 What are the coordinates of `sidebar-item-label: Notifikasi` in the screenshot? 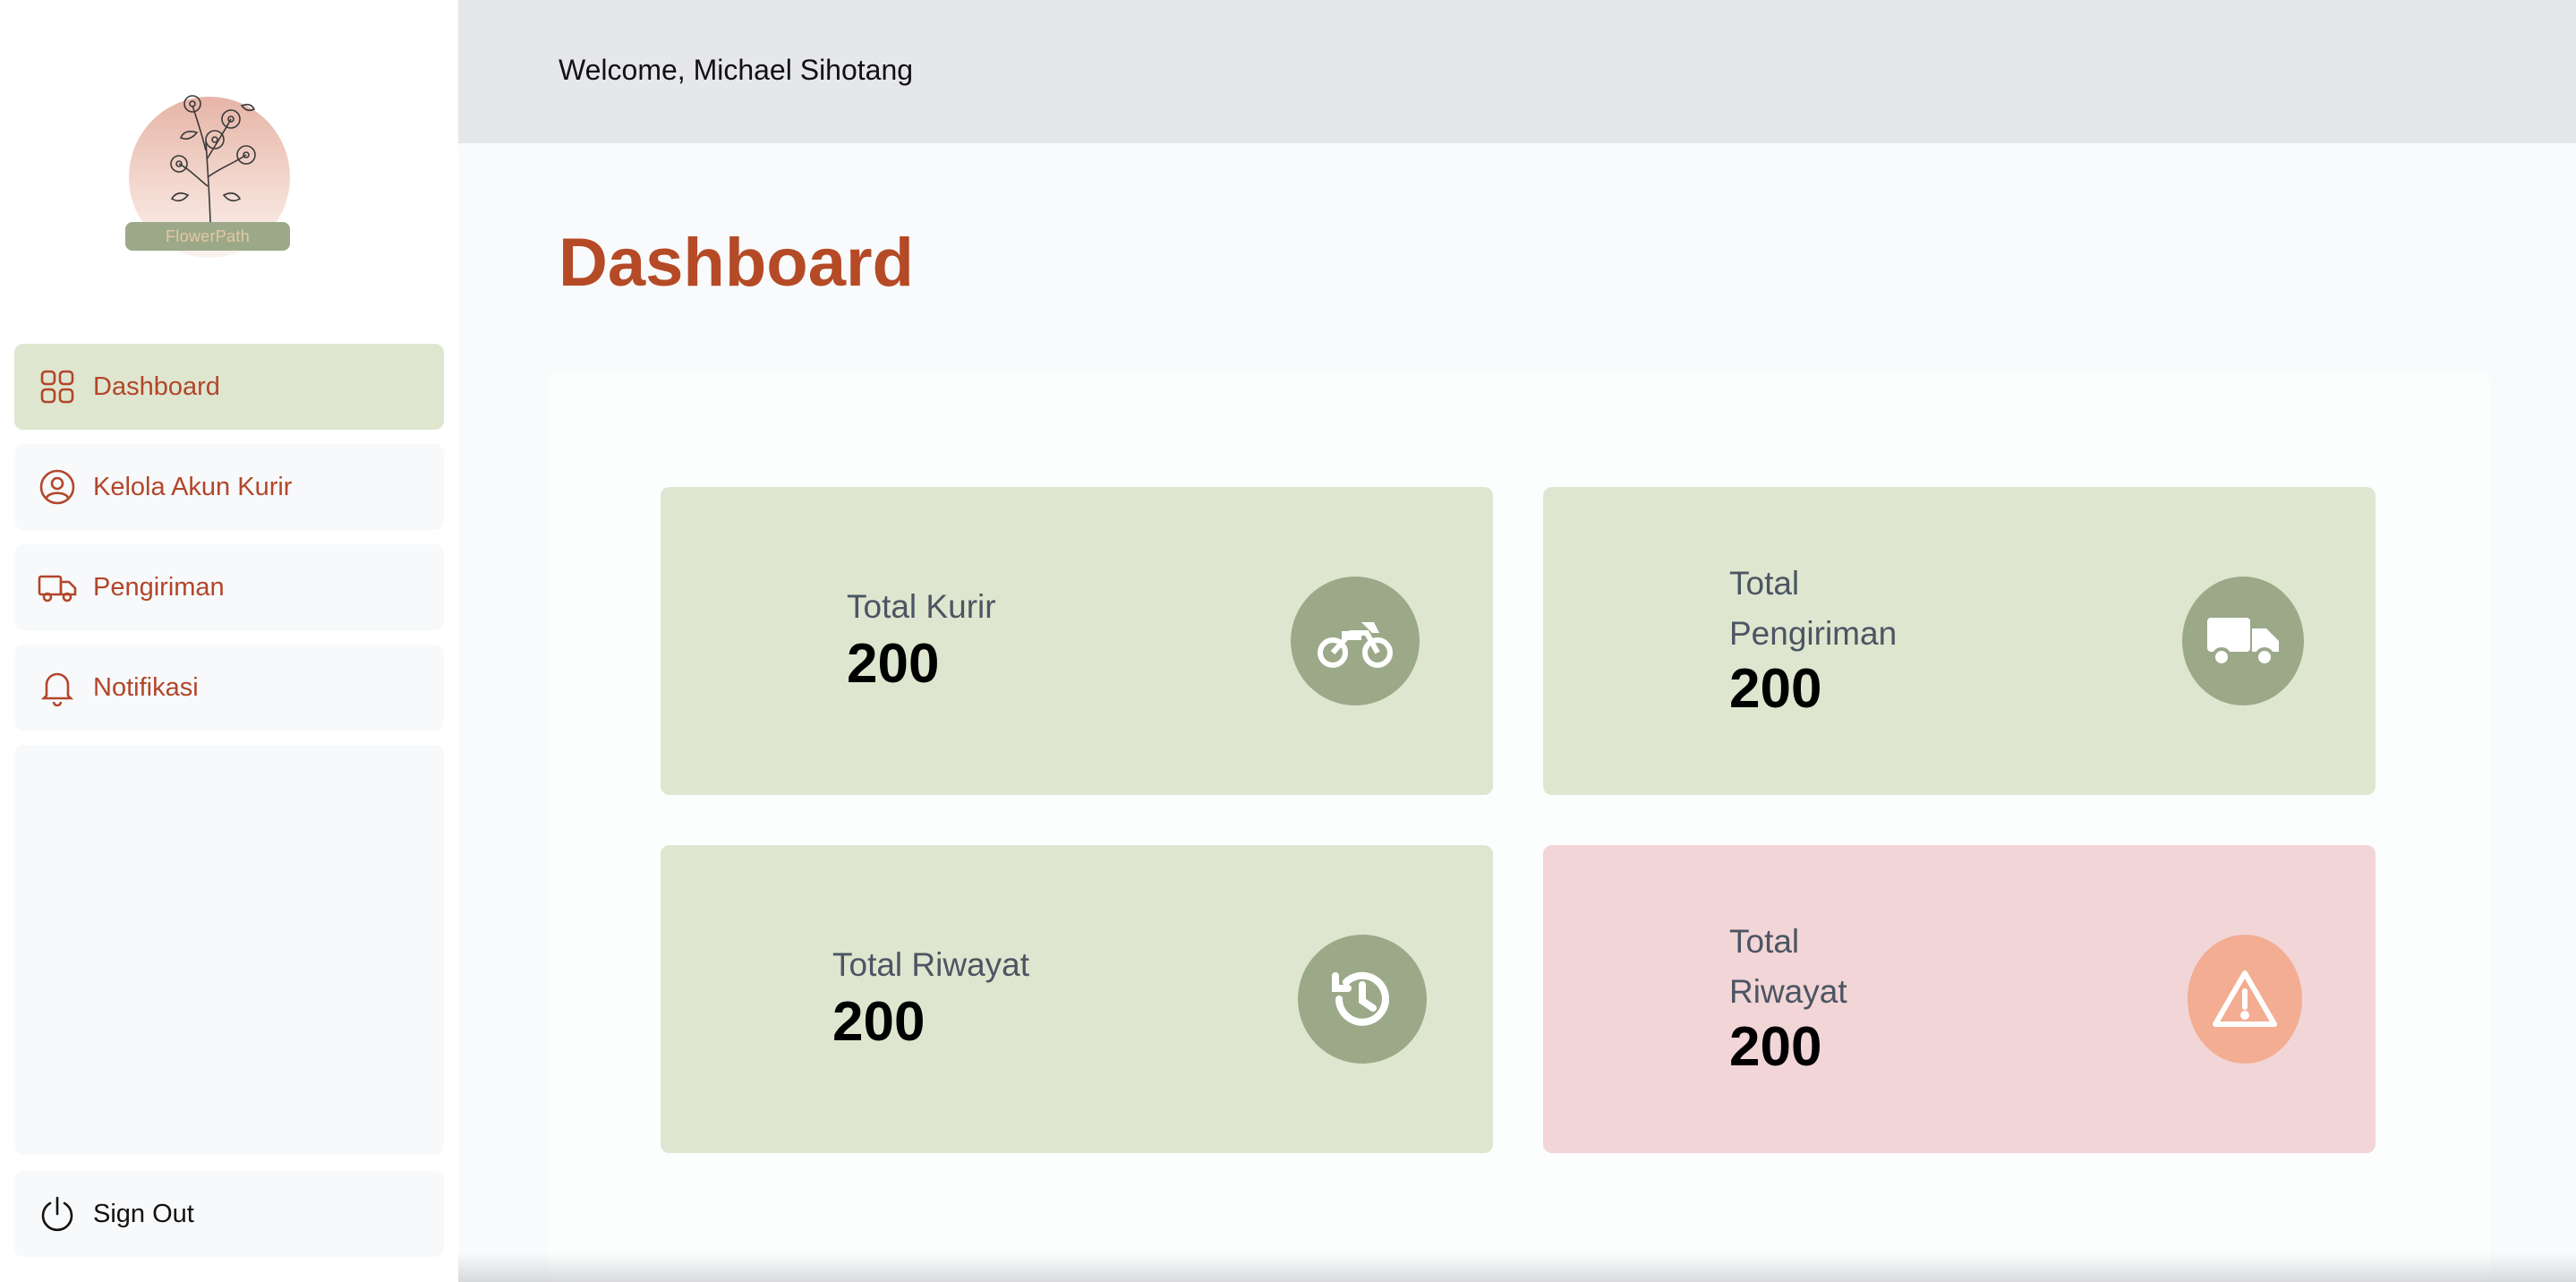 It's located at (146, 687).